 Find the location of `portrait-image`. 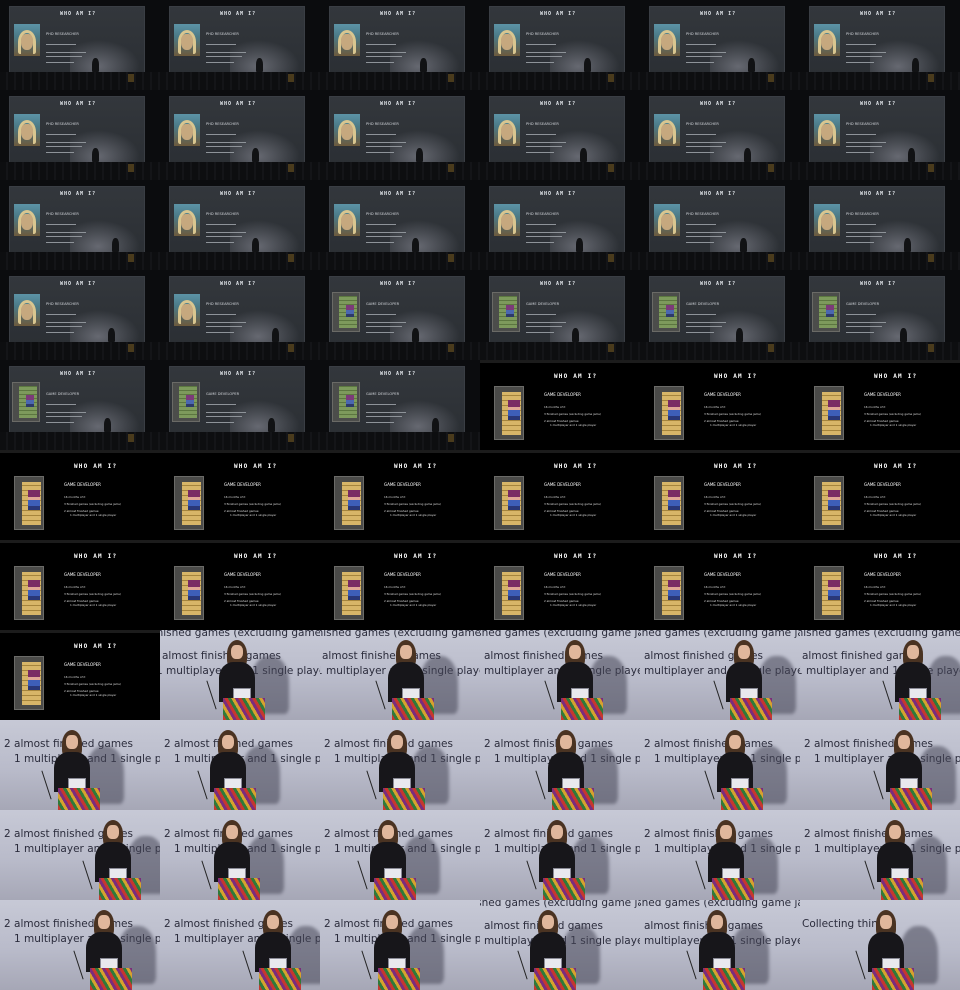

portrait-image is located at coordinates (827, 220).